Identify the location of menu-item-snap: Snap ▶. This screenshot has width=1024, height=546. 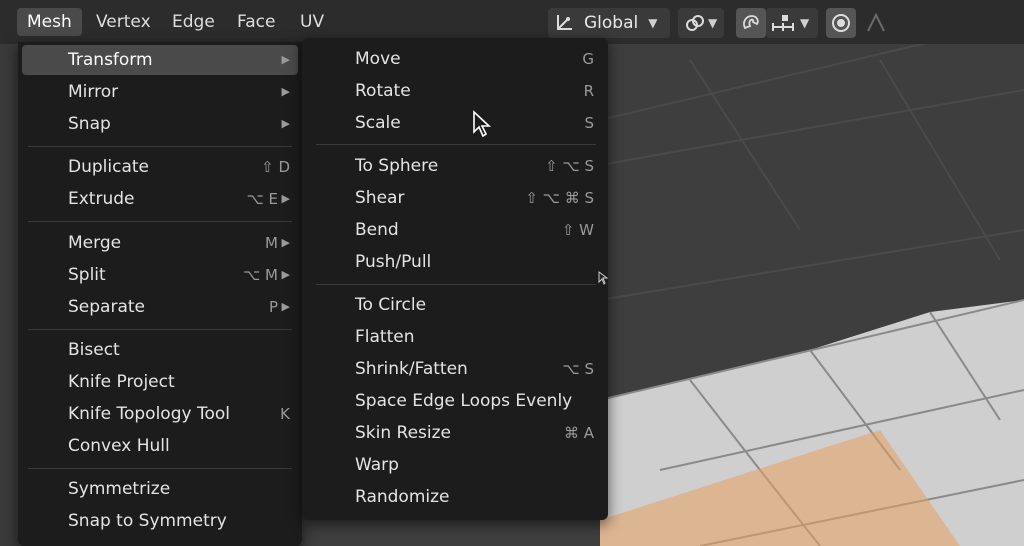
(160, 124).